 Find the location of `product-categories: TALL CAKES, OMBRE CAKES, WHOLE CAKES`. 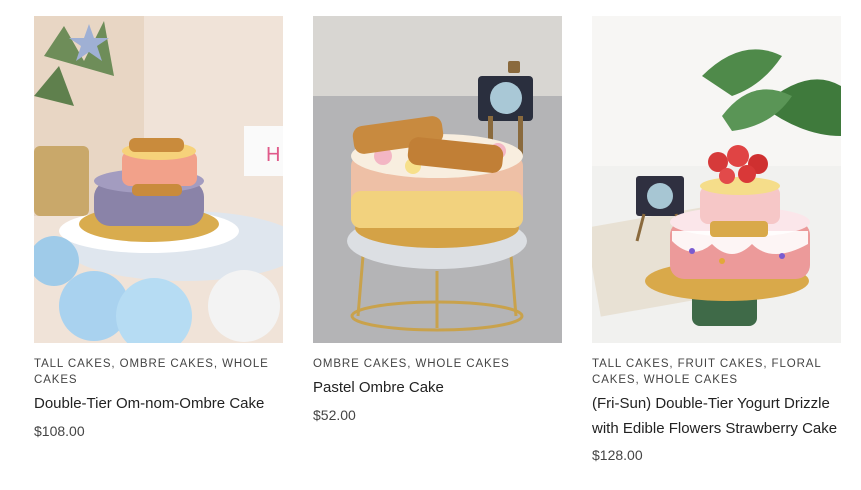

product-categories: TALL CAKES, OMBRE CAKES, WHOLE CAKES is located at coordinates (151, 372).